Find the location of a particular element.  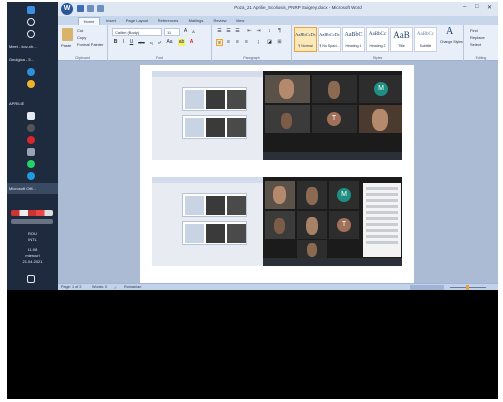

change-styles-button: A Change Styles is located at coordinates (451, 39).